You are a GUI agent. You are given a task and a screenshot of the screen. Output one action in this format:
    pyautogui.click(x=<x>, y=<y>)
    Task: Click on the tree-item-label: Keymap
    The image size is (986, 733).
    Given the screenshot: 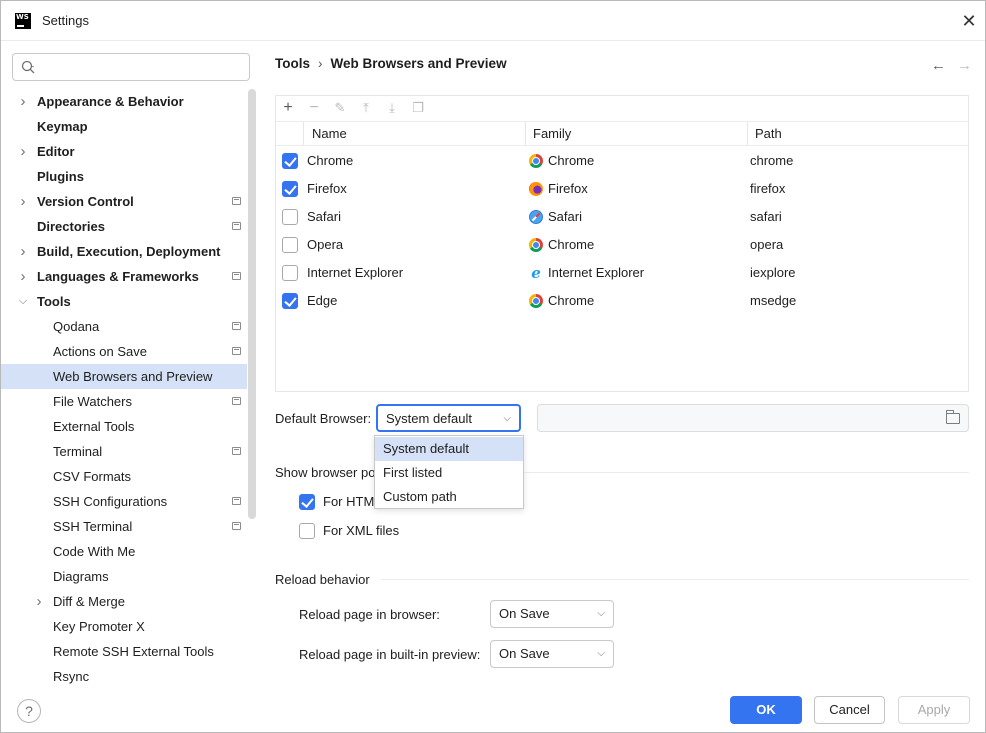 What is the action you would take?
    pyautogui.click(x=62, y=126)
    